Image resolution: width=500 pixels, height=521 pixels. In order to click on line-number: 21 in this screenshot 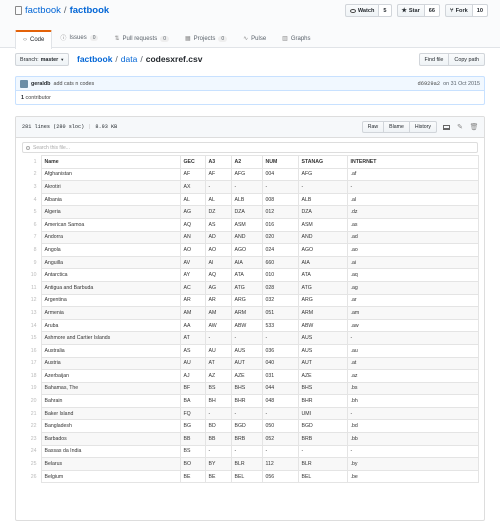, I will do `click(32, 413)`.